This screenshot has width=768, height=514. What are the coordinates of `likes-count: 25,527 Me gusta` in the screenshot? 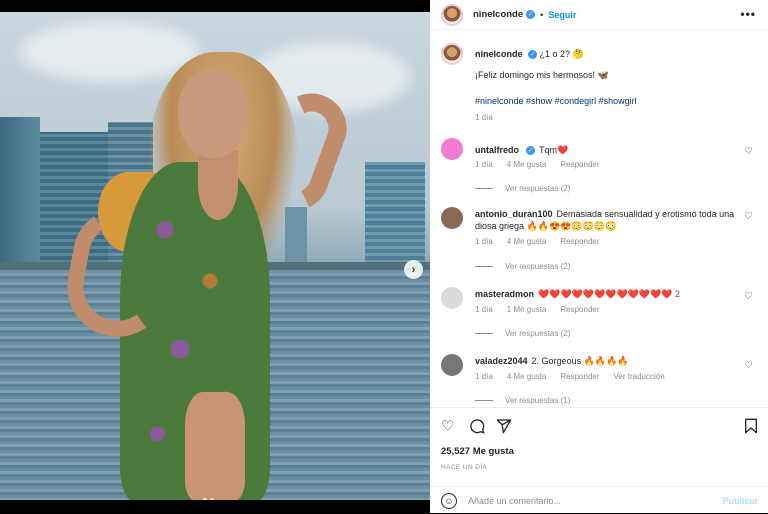 It's located at (477, 451).